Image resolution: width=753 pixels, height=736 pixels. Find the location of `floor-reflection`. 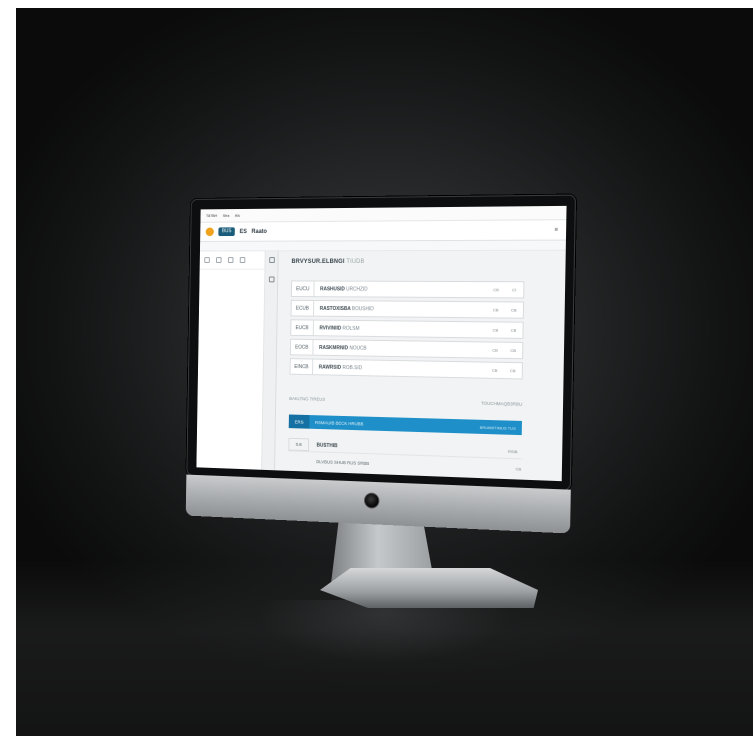

floor-reflection is located at coordinates (385, 668).